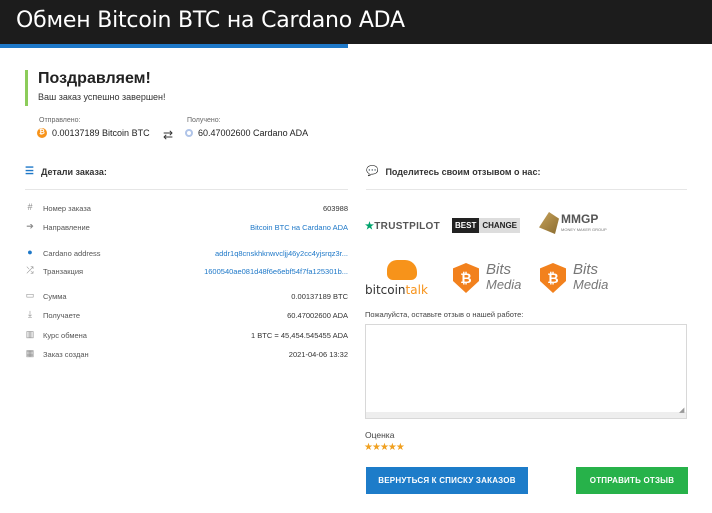 The image size is (712, 513). I want to click on detail-label: Cardano address, so click(72, 253).